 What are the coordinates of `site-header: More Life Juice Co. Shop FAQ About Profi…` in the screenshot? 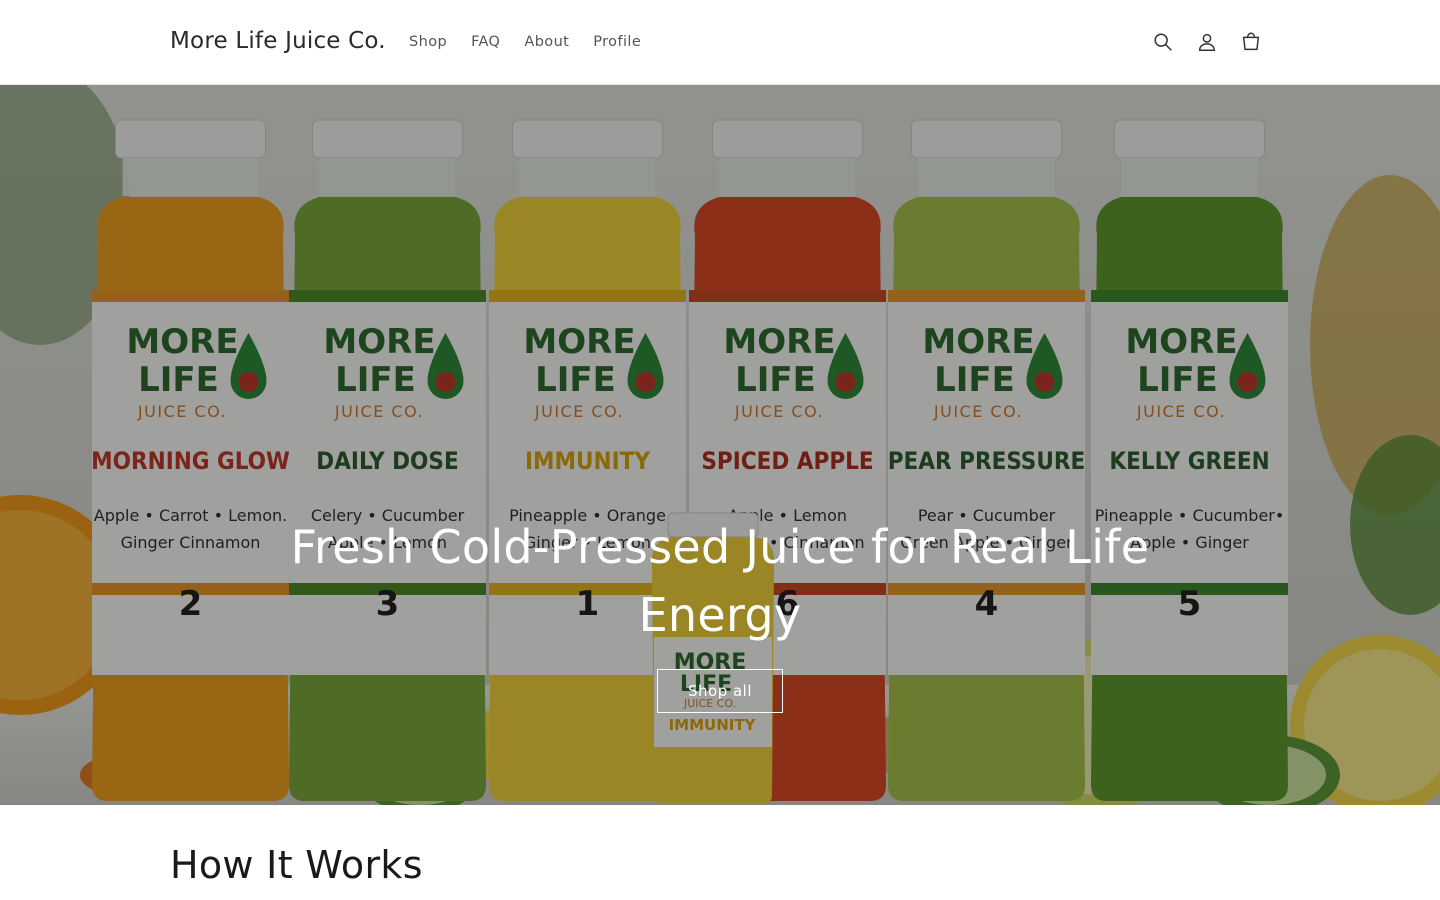 It's located at (720, 42).